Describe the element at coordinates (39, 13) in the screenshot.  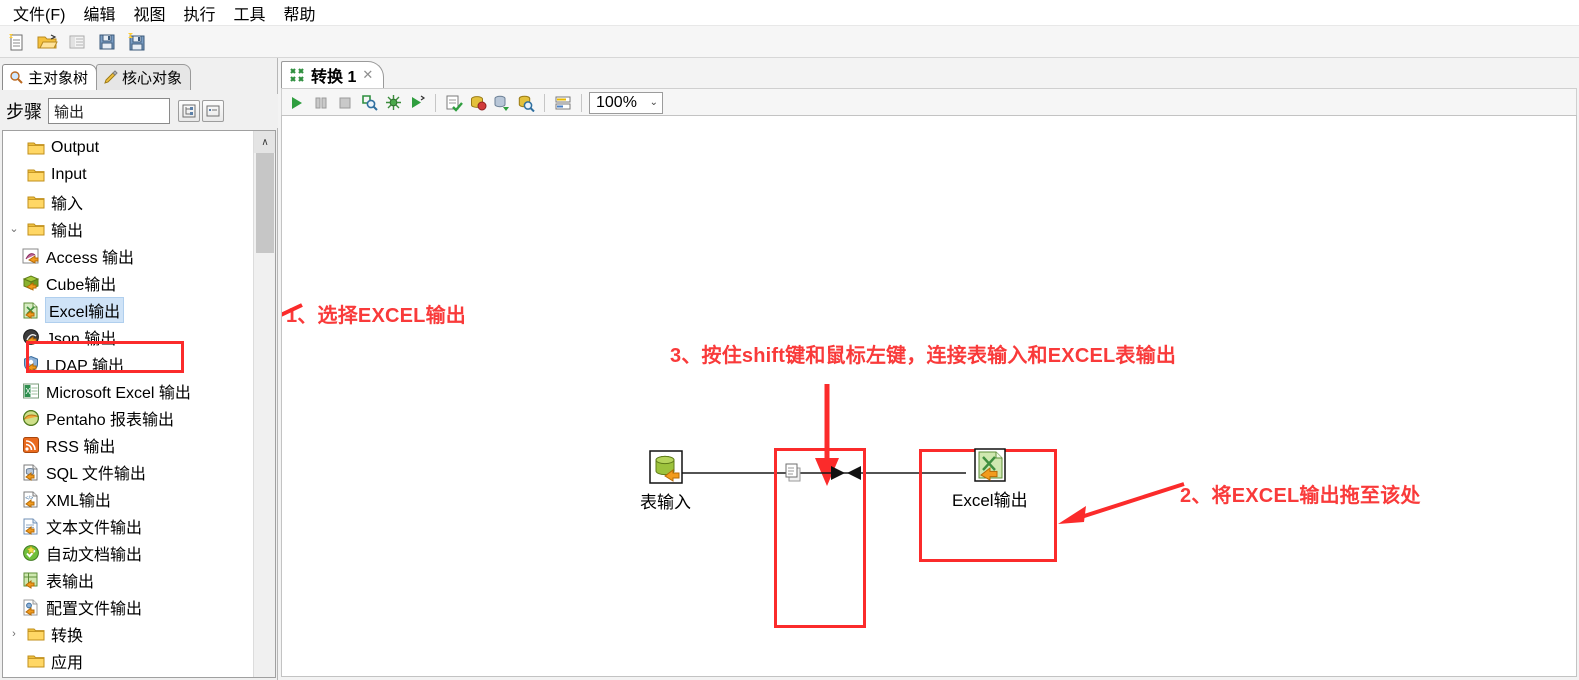
I see `menu-file: 文件(F)` at that location.